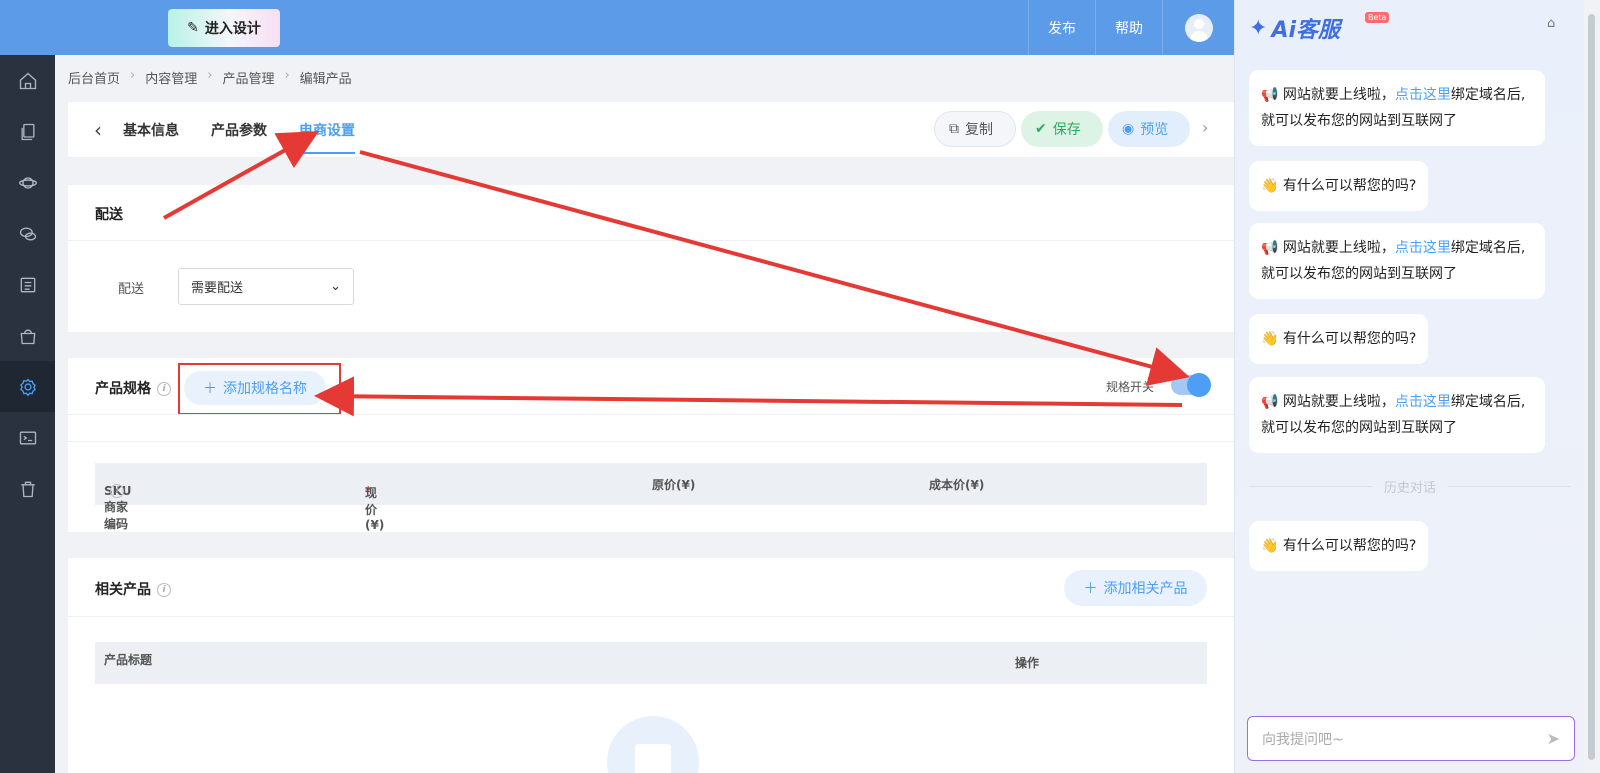 This screenshot has height=773, width=1600. I want to click on sparkle-icon: ✦, so click(1258, 28).